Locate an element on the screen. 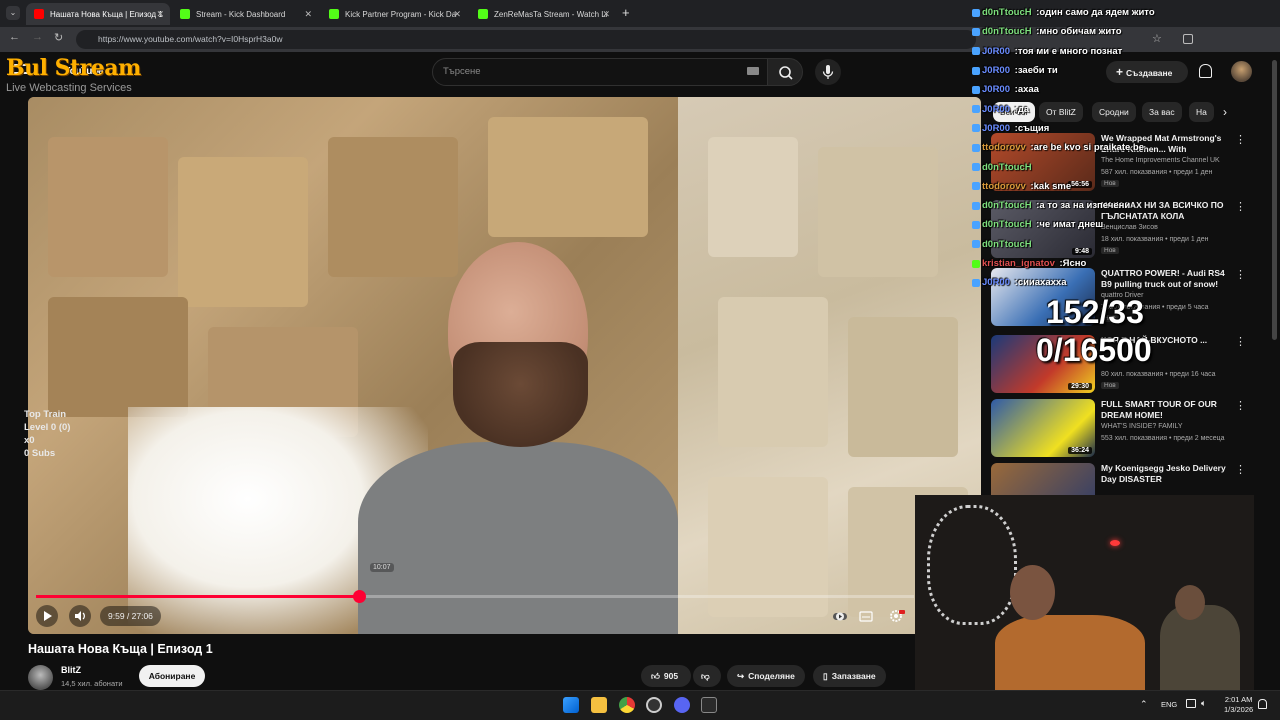 This screenshot has width=1280, height=720. chat-message: J0R00 : тоя ми е много познат is located at coordinates (1077, 51).